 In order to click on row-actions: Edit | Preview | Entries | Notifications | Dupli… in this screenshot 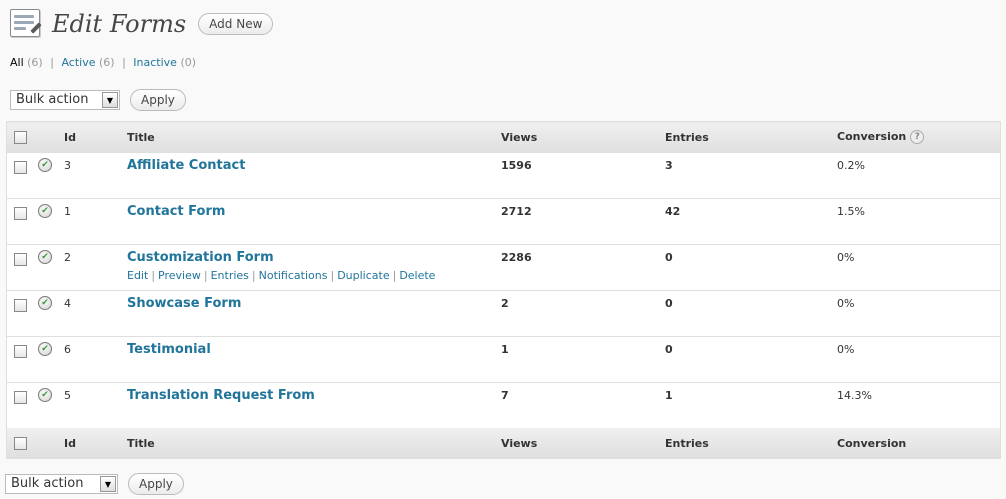, I will do `click(314, 275)`.